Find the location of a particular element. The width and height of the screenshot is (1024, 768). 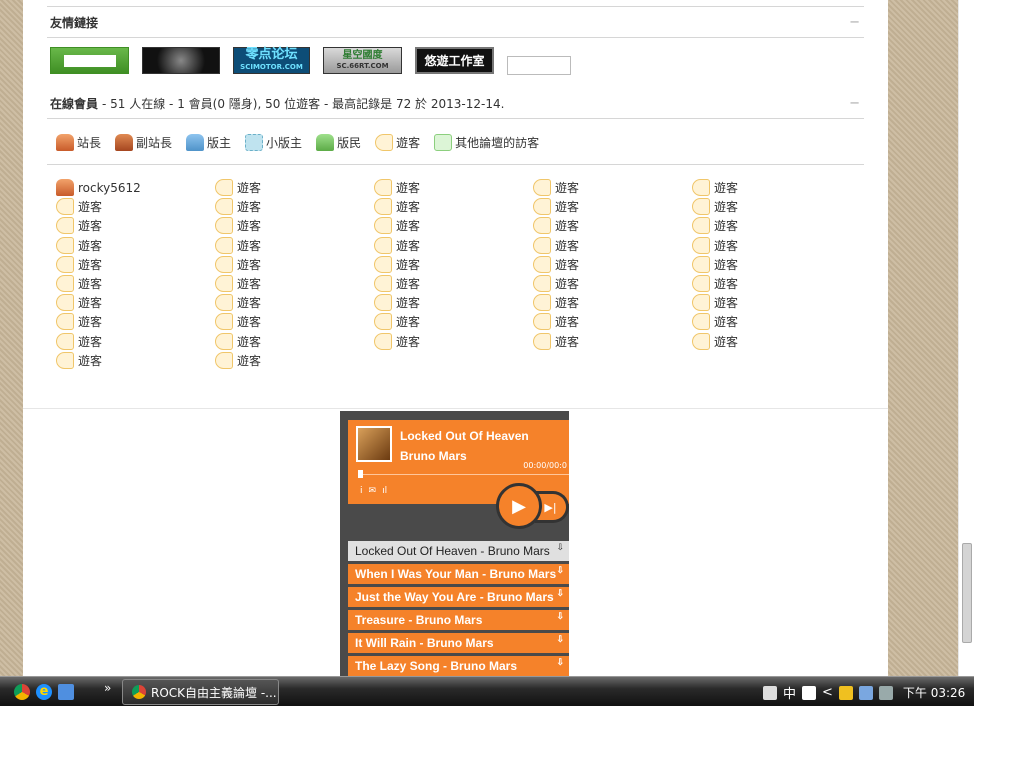

friend-link-studio: 悠遊工作室 is located at coordinates (454, 60).